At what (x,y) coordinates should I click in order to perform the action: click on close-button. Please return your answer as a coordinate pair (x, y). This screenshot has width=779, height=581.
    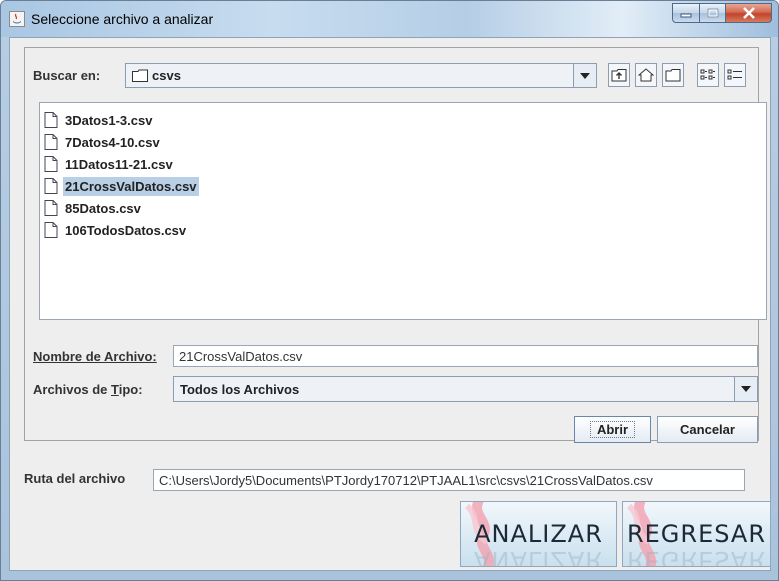
    Looking at the image, I should click on (749, 13).